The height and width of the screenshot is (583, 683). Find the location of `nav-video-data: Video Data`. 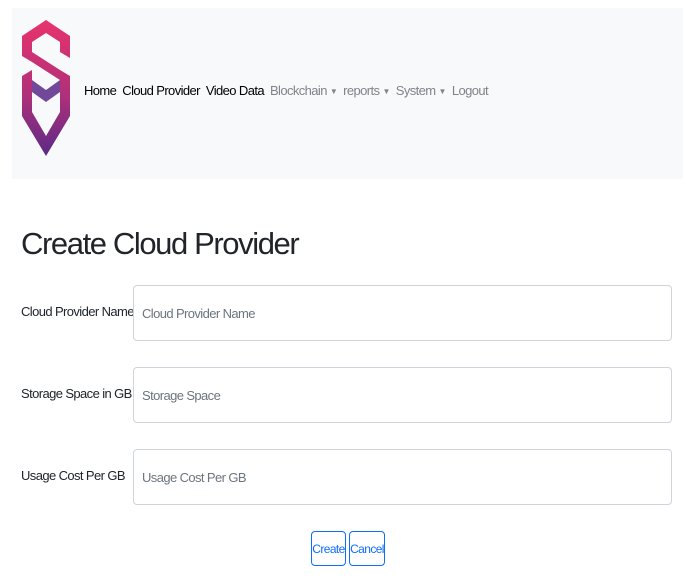

nav-video-data: Video Data is located at coordinates (235, 90).